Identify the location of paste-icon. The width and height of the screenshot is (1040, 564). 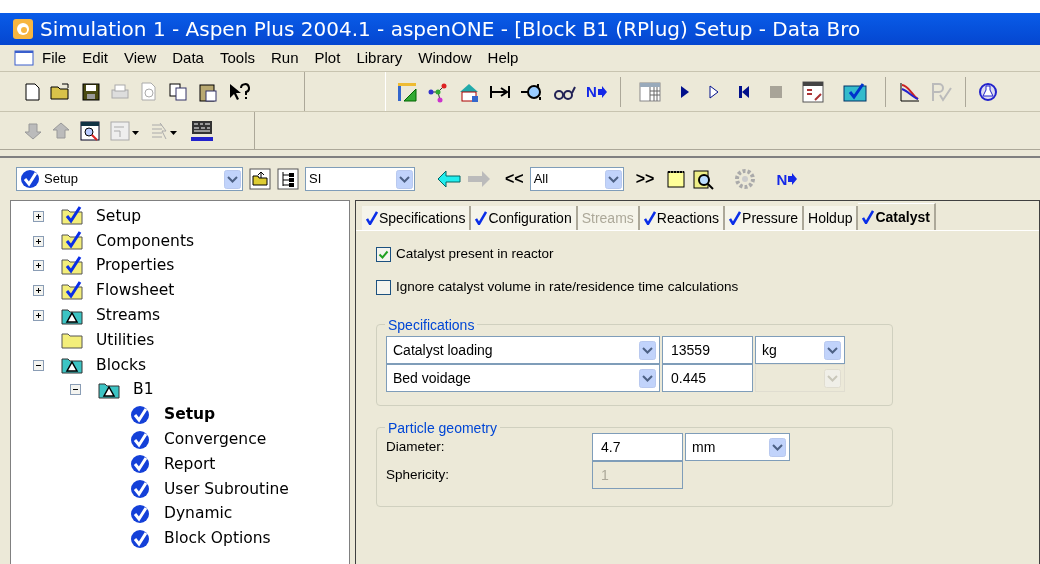
(208, 91).